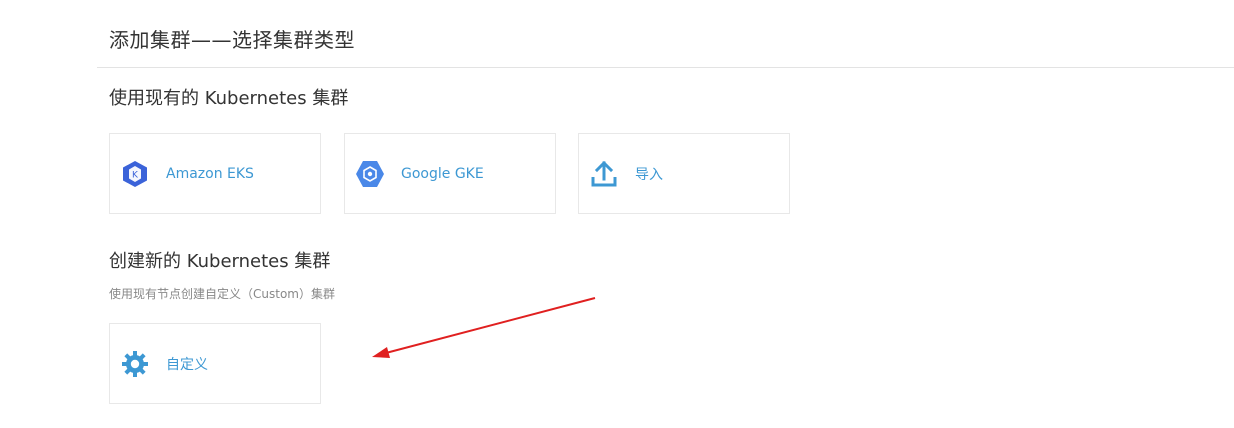  I want to click on amazon-eks-card: K Amazon EKS, so click(215, 173).